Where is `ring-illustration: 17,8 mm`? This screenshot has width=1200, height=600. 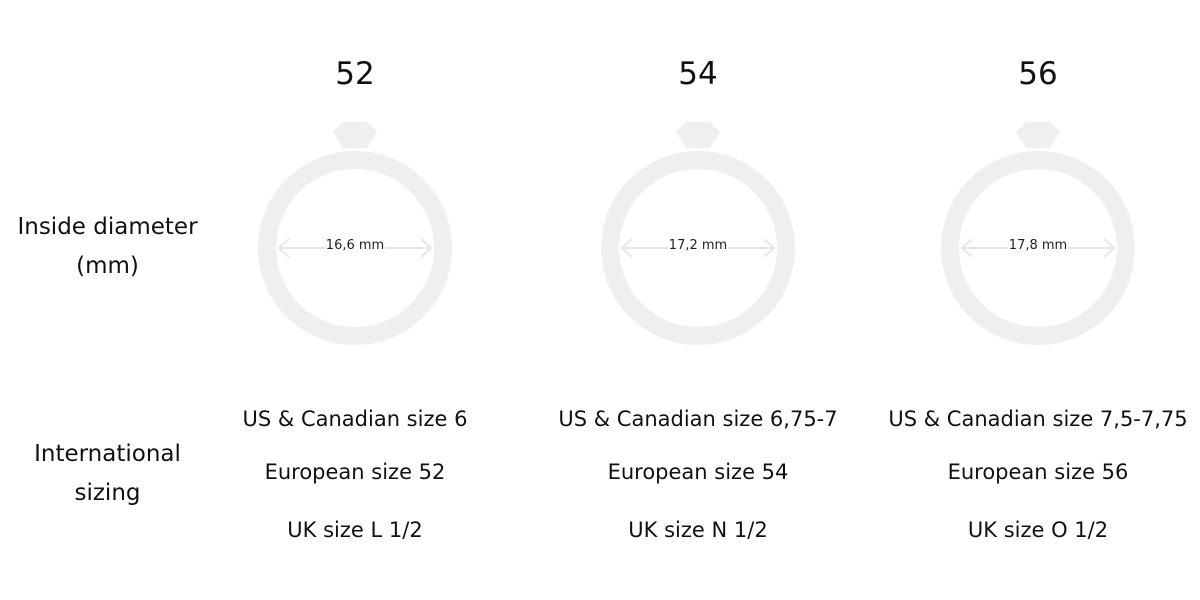 ring-illustration: 17,8 mm is located at coordinates (1038, 236).